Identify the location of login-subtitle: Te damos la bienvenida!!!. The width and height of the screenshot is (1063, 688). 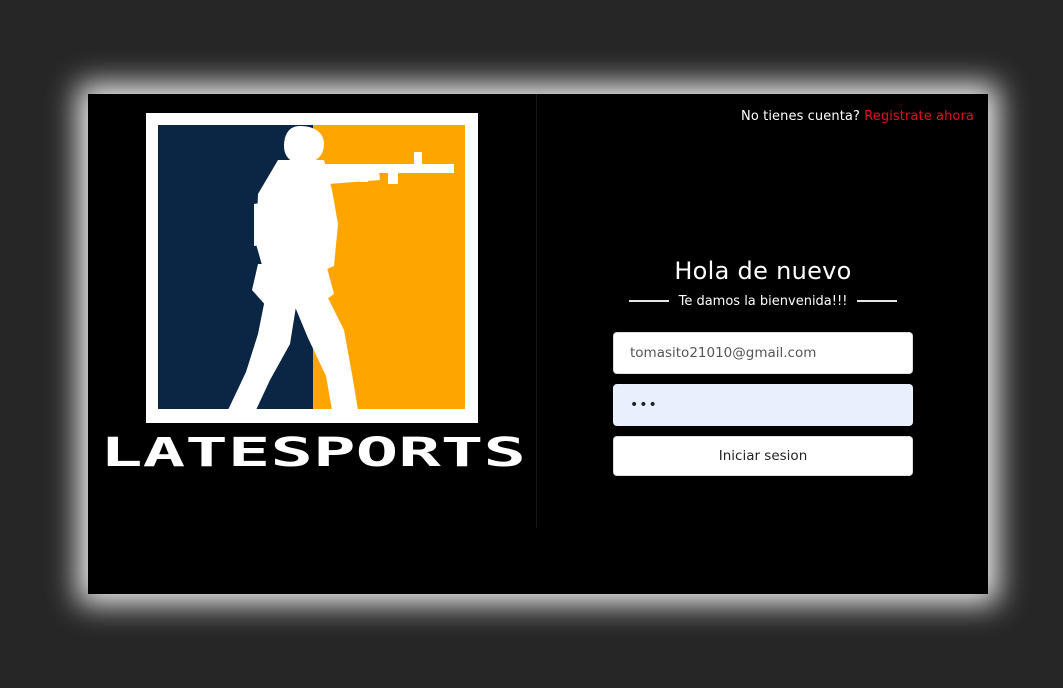
(763, 301).